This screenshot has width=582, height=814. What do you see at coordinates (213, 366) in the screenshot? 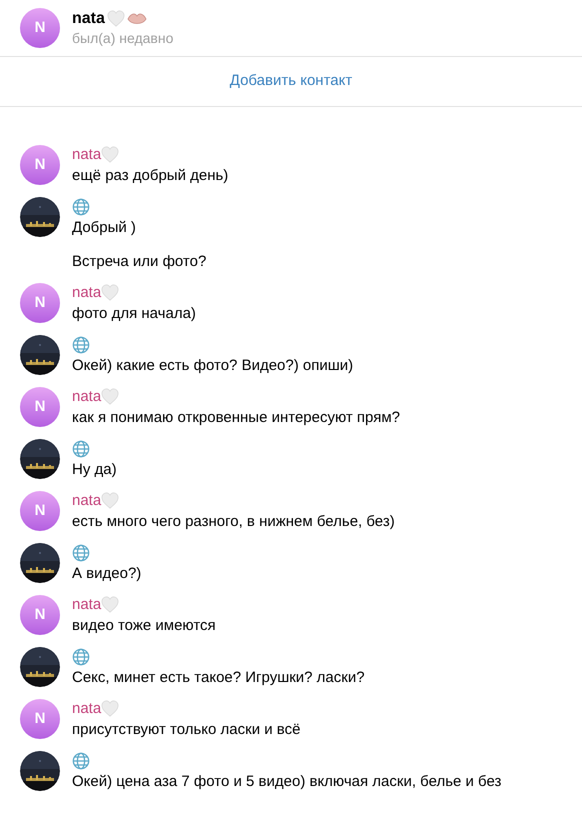
I see `message-text: Окей) какие есть фото? Видео?) опиши)` at bounding box center [213, 366].